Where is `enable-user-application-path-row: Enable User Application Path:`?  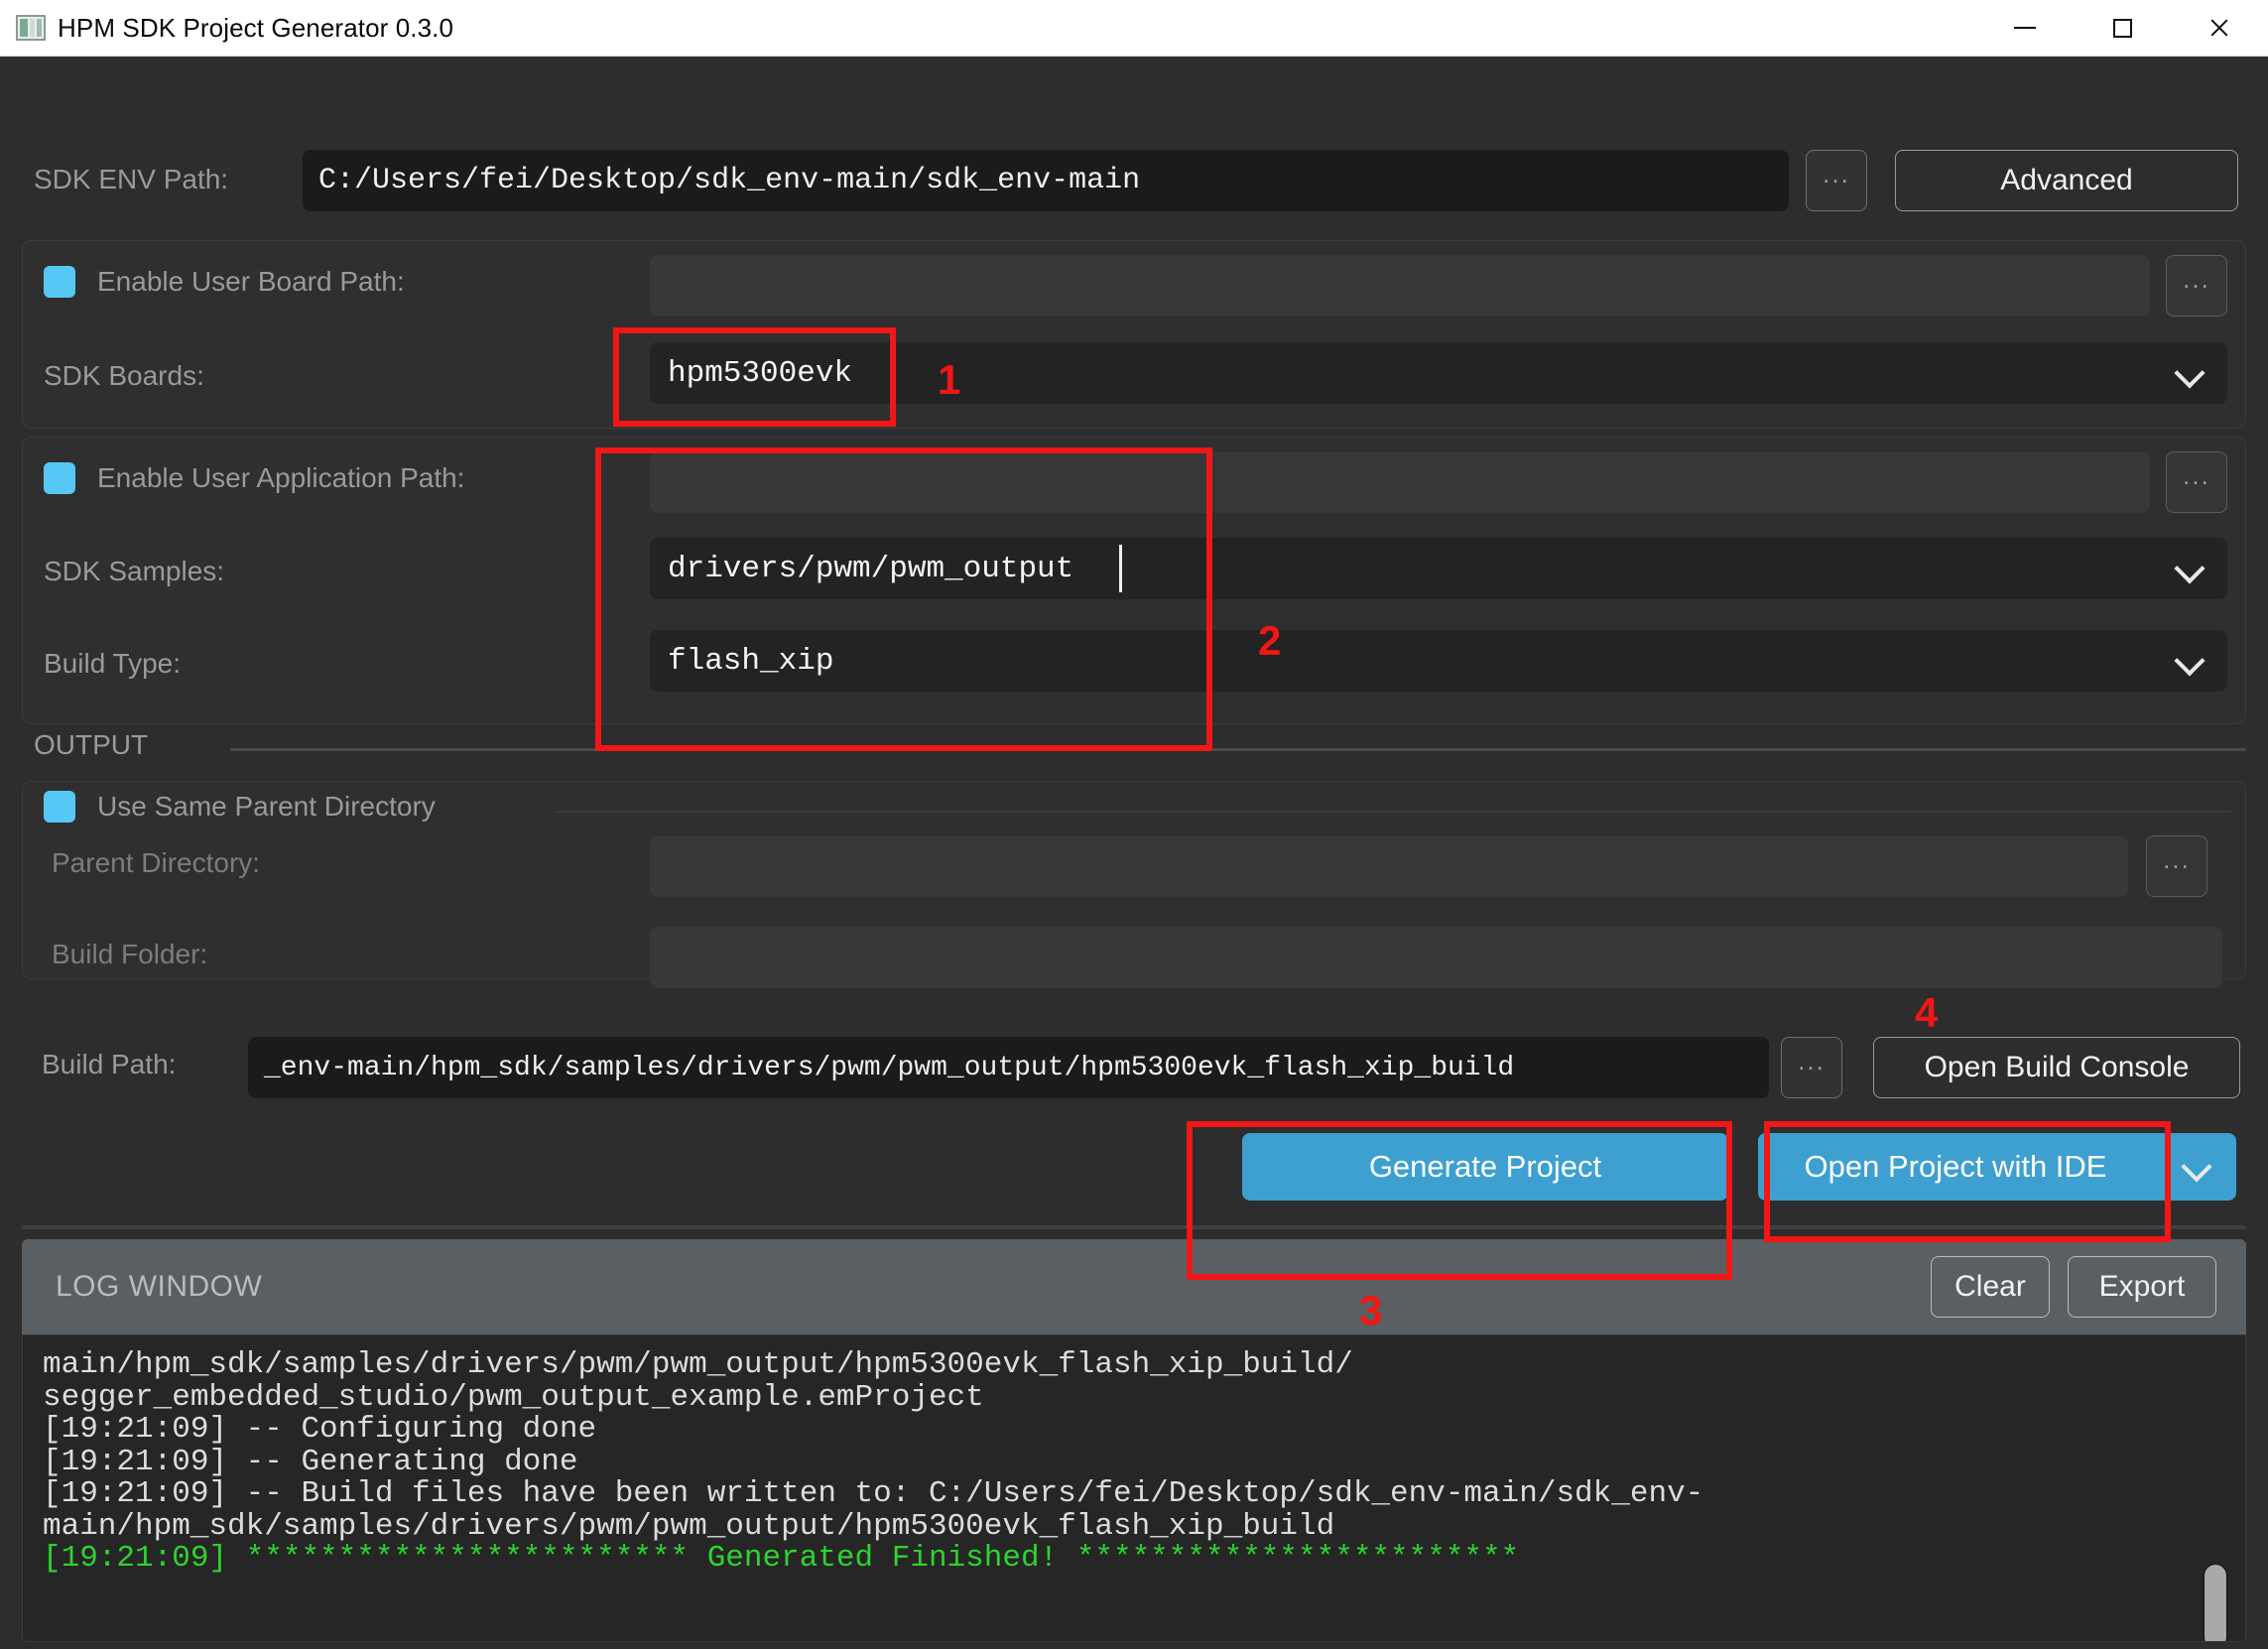 enable-user-application-path-row: Enable User Application Path: is located at coordinates (254, 478).